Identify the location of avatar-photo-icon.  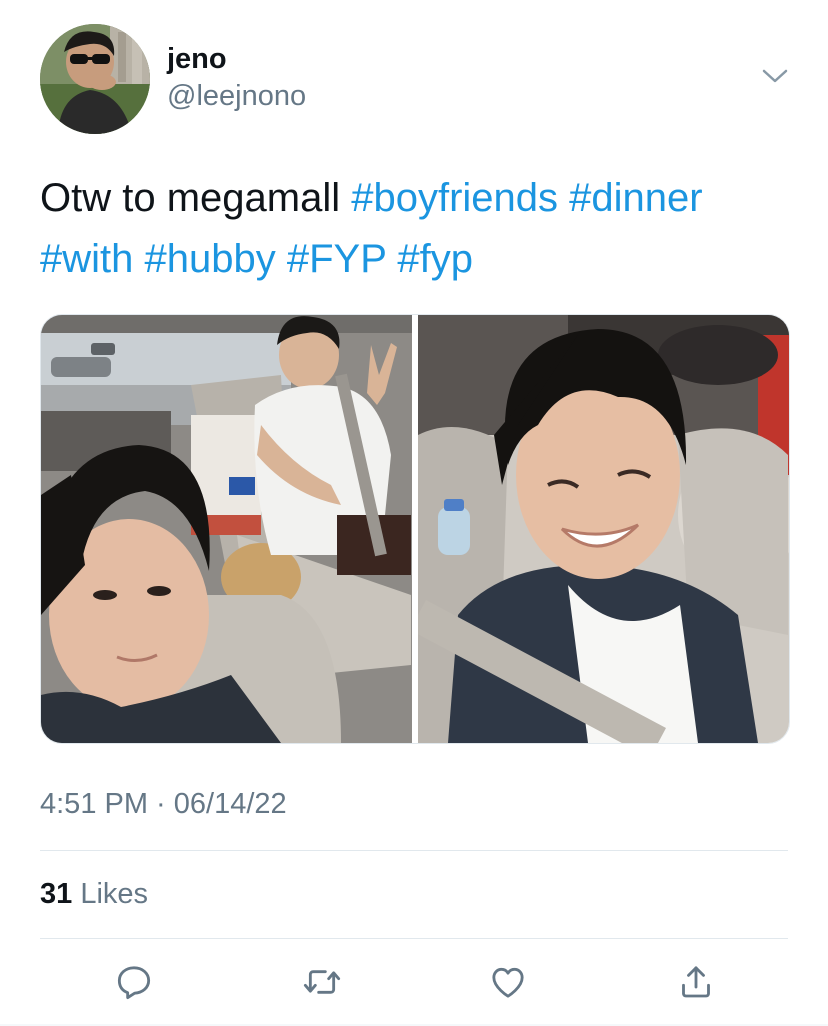
(95, 79).